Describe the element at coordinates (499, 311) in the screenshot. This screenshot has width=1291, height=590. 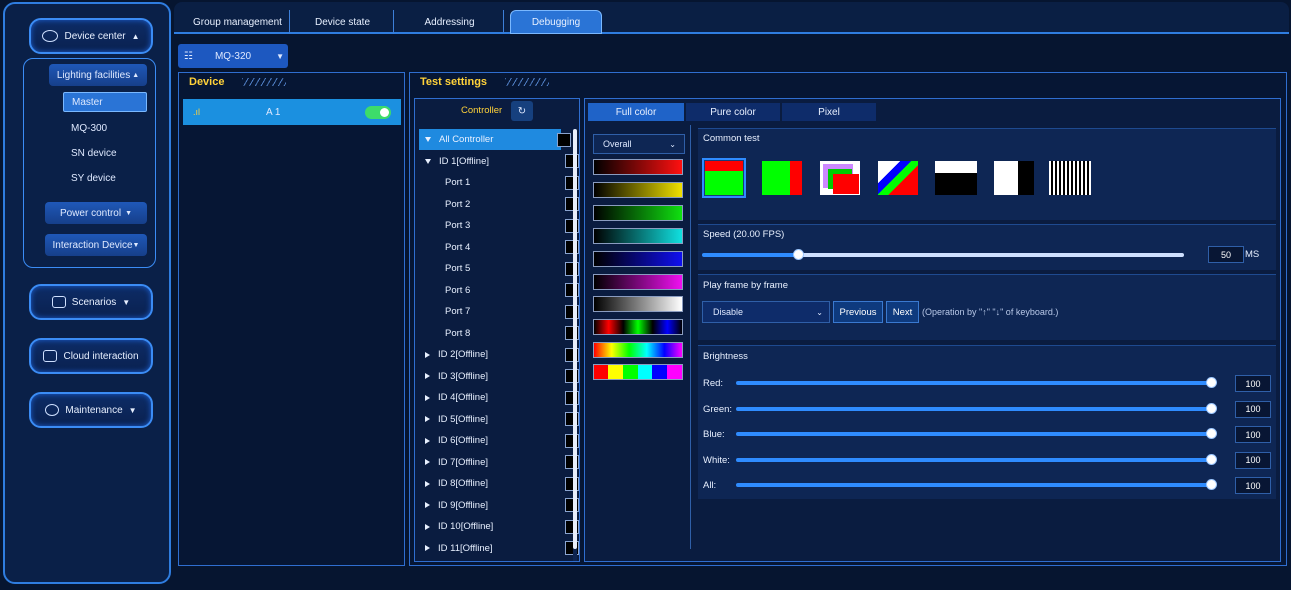
I see `tree-item-port: Port 7` at that location.